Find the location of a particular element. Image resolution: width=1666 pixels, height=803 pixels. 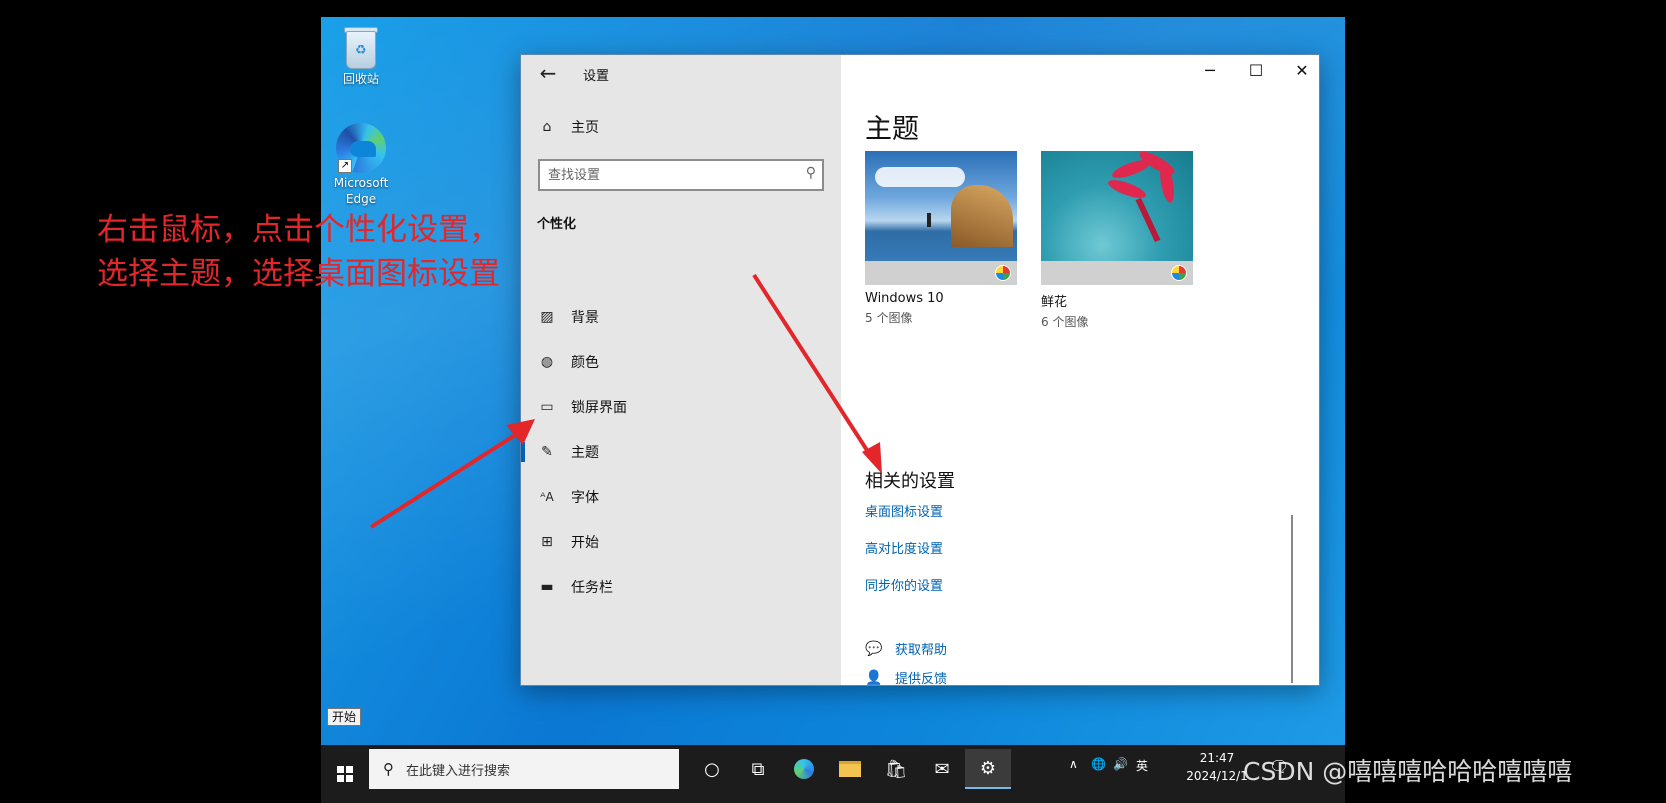

nav-item-label: 任务栏 is located at coordinates (592, 588).